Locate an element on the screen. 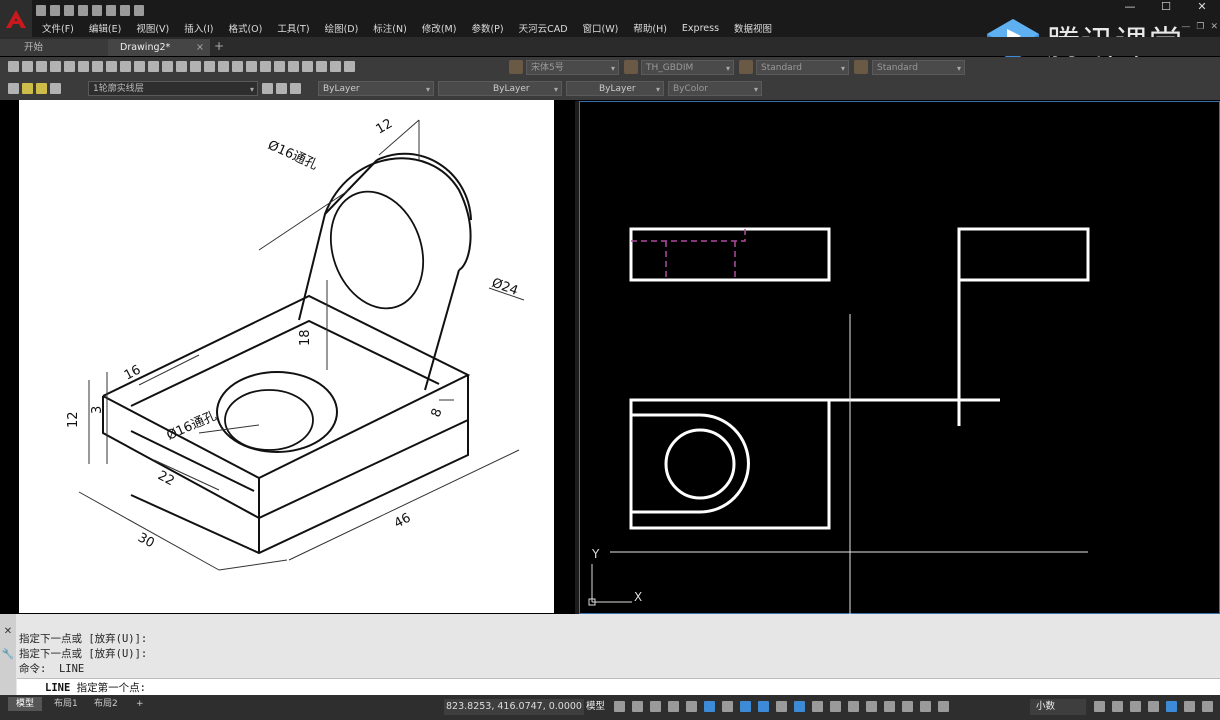  model-space-toggle: 模型 is located at coordinates (595, 707).